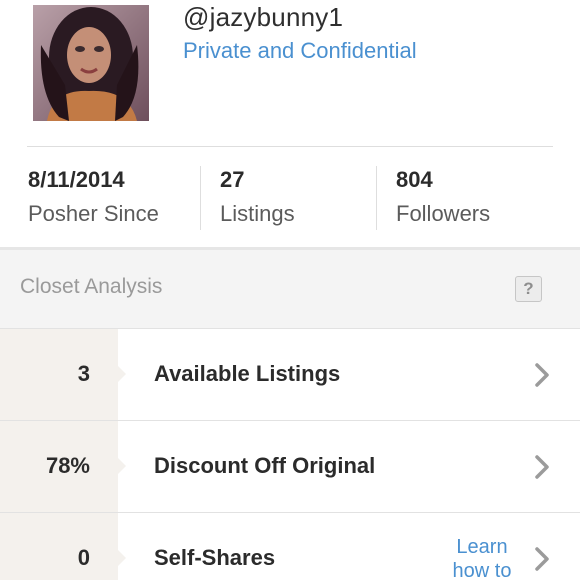  I want to click on stat-followers: 804 Followers, so click(443, 199).